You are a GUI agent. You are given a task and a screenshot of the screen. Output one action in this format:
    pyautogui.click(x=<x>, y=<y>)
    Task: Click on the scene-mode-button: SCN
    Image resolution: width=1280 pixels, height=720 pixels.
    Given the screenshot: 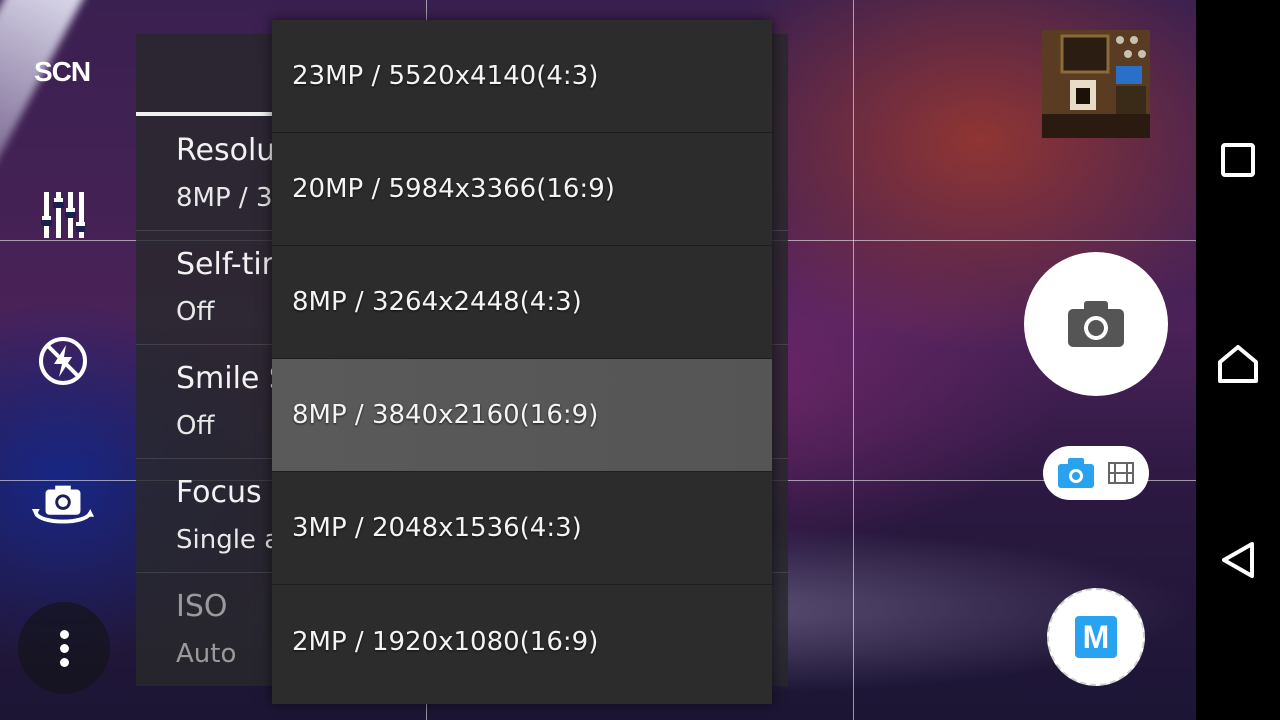 What is the action you would take?
    pyautogui.click(x=62, y=72)
    